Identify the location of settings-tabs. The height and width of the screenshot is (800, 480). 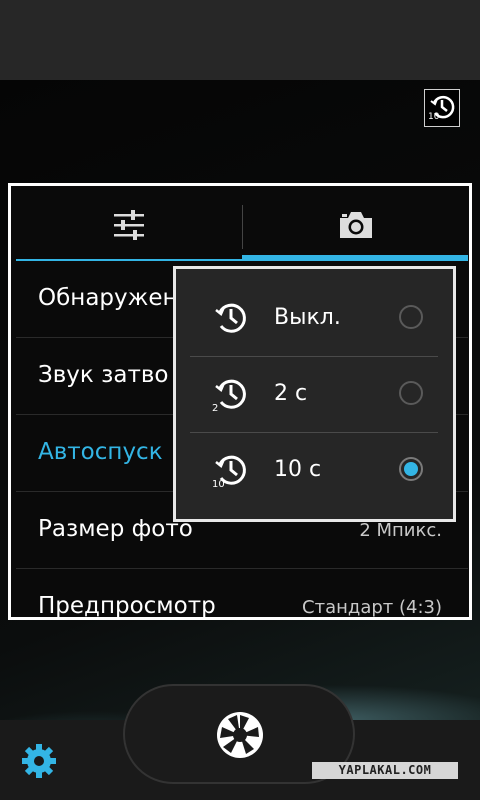
(242, 226).